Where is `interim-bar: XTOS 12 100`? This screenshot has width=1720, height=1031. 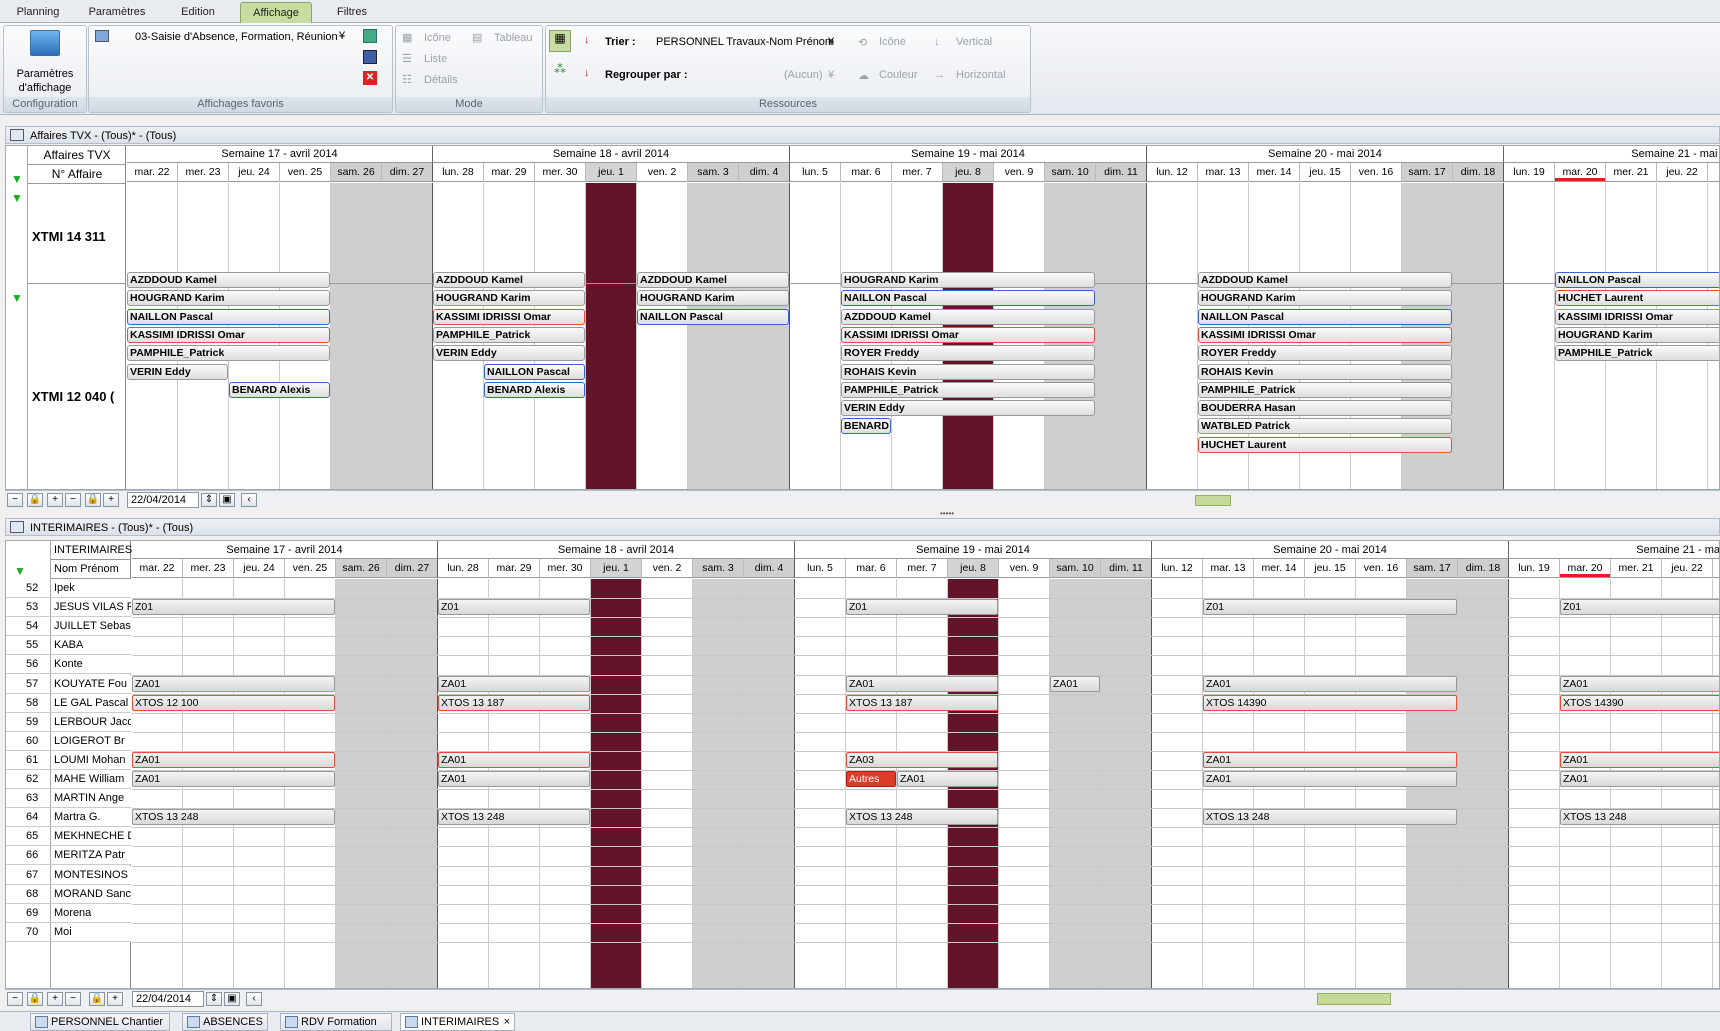 interim-bar: XTOS 12 100 is located at coordinates (233, 703).